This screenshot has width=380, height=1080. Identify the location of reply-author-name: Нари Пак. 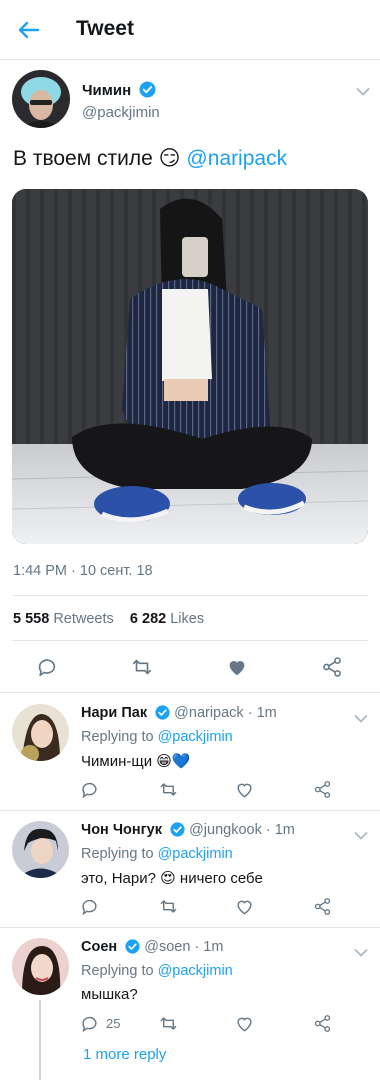
(114, 713).